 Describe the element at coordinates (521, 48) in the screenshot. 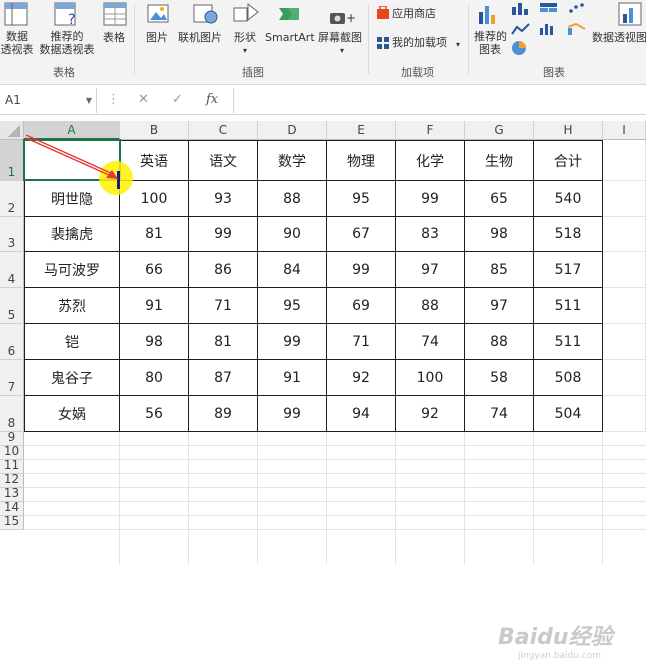

I see `pie-chart-icon` at that location.